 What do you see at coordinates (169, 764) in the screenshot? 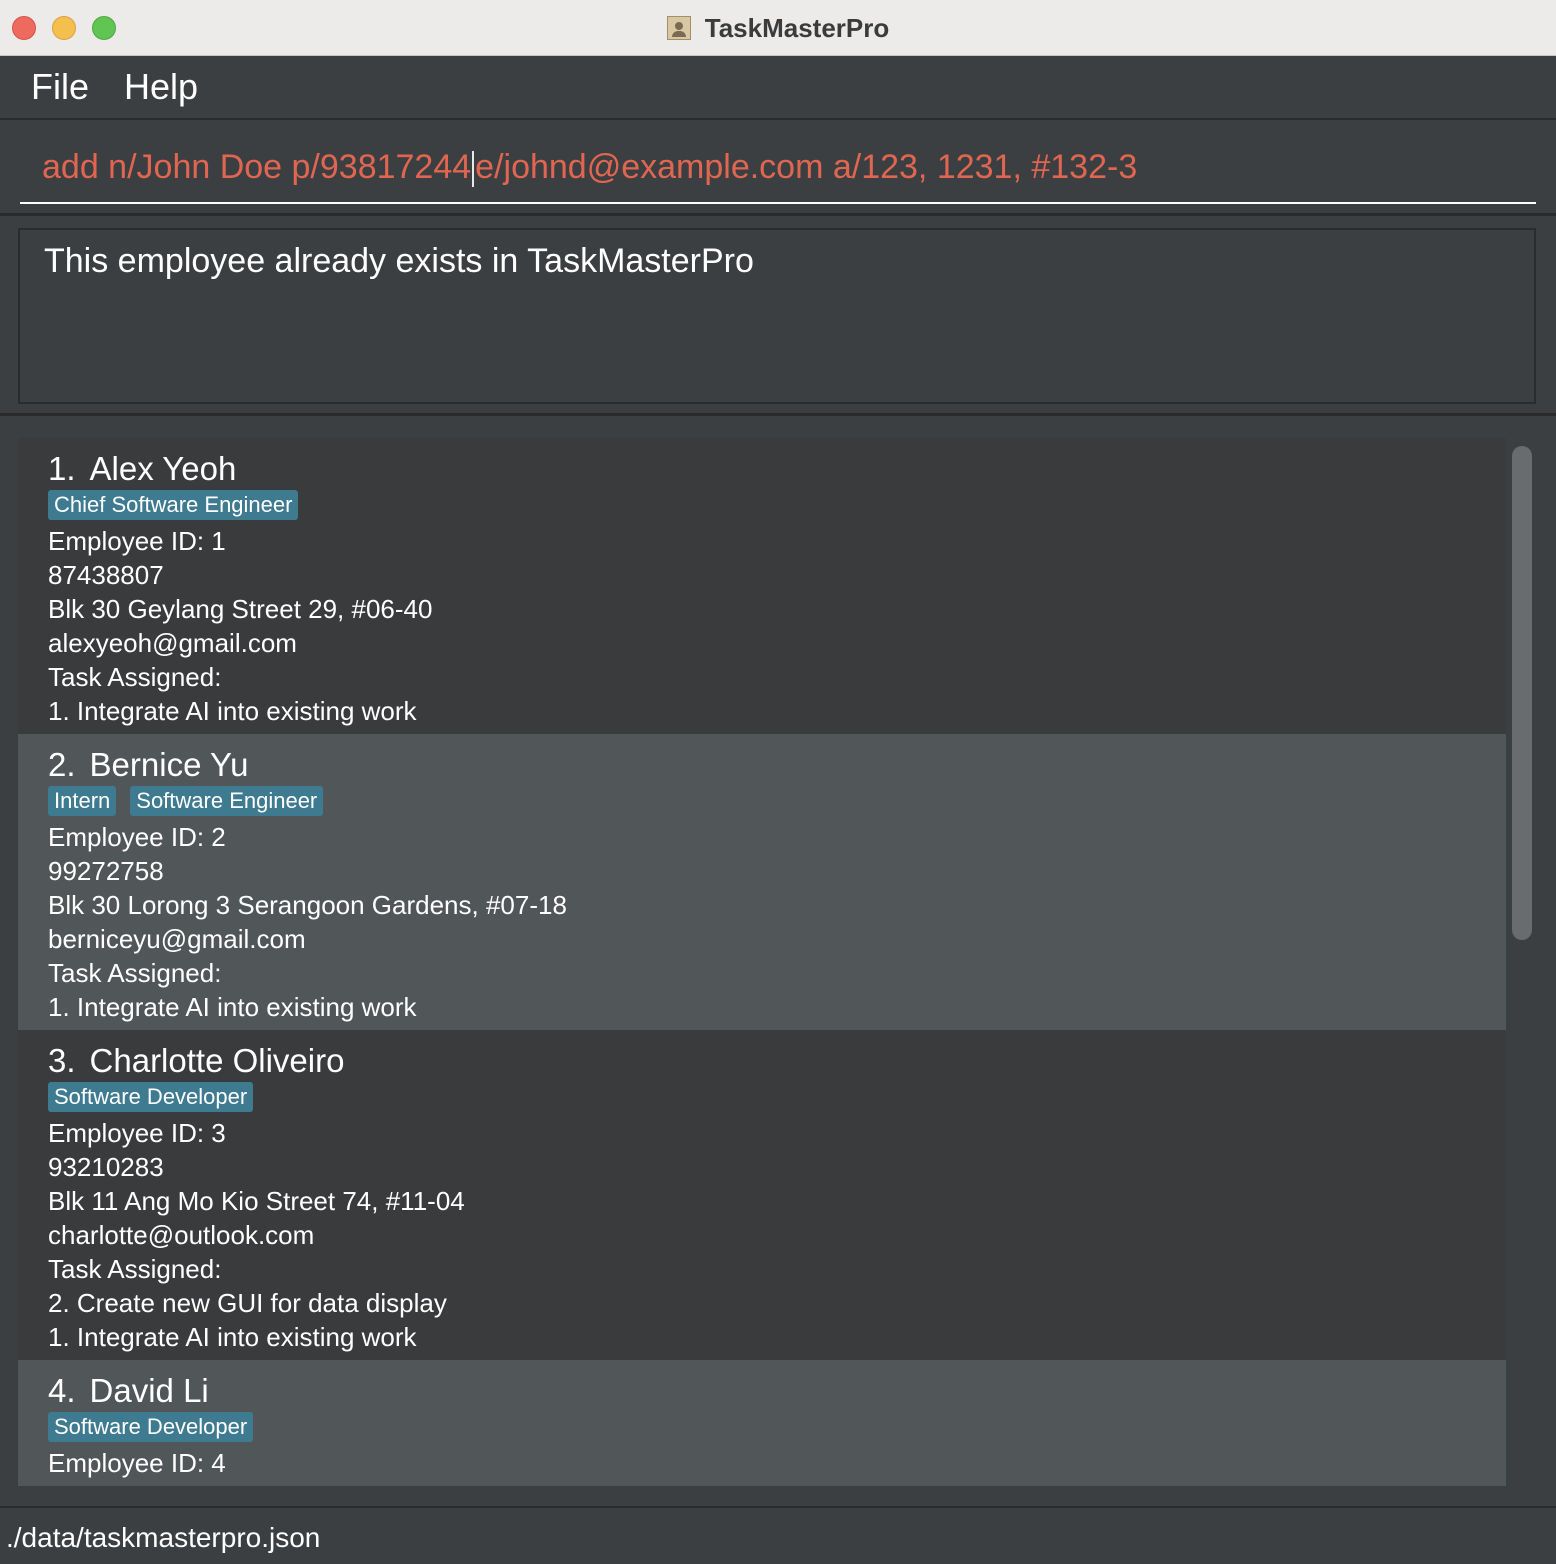
I see `employee-name: Bernice Yu` at bounding box center [169, 764].